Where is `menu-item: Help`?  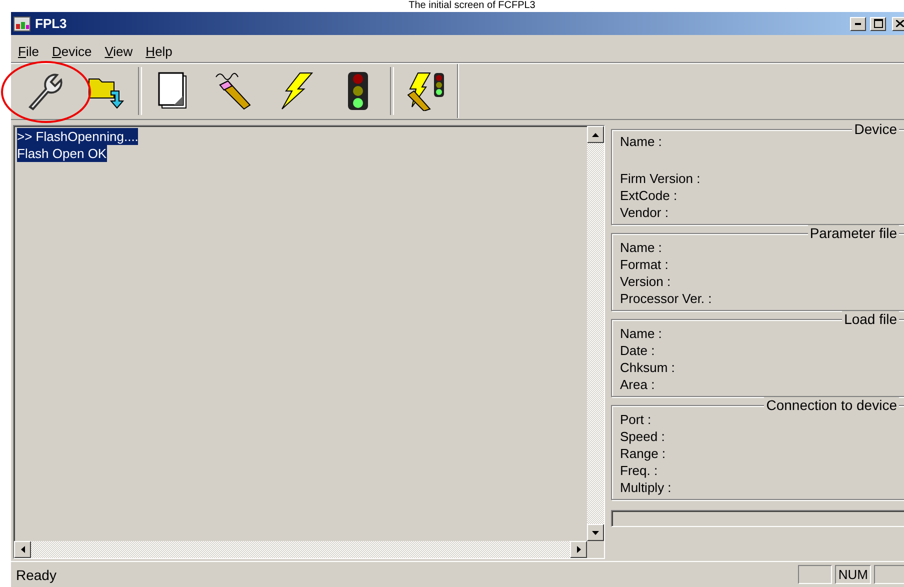 menu-item: Help is located at coordinates (158, 51).